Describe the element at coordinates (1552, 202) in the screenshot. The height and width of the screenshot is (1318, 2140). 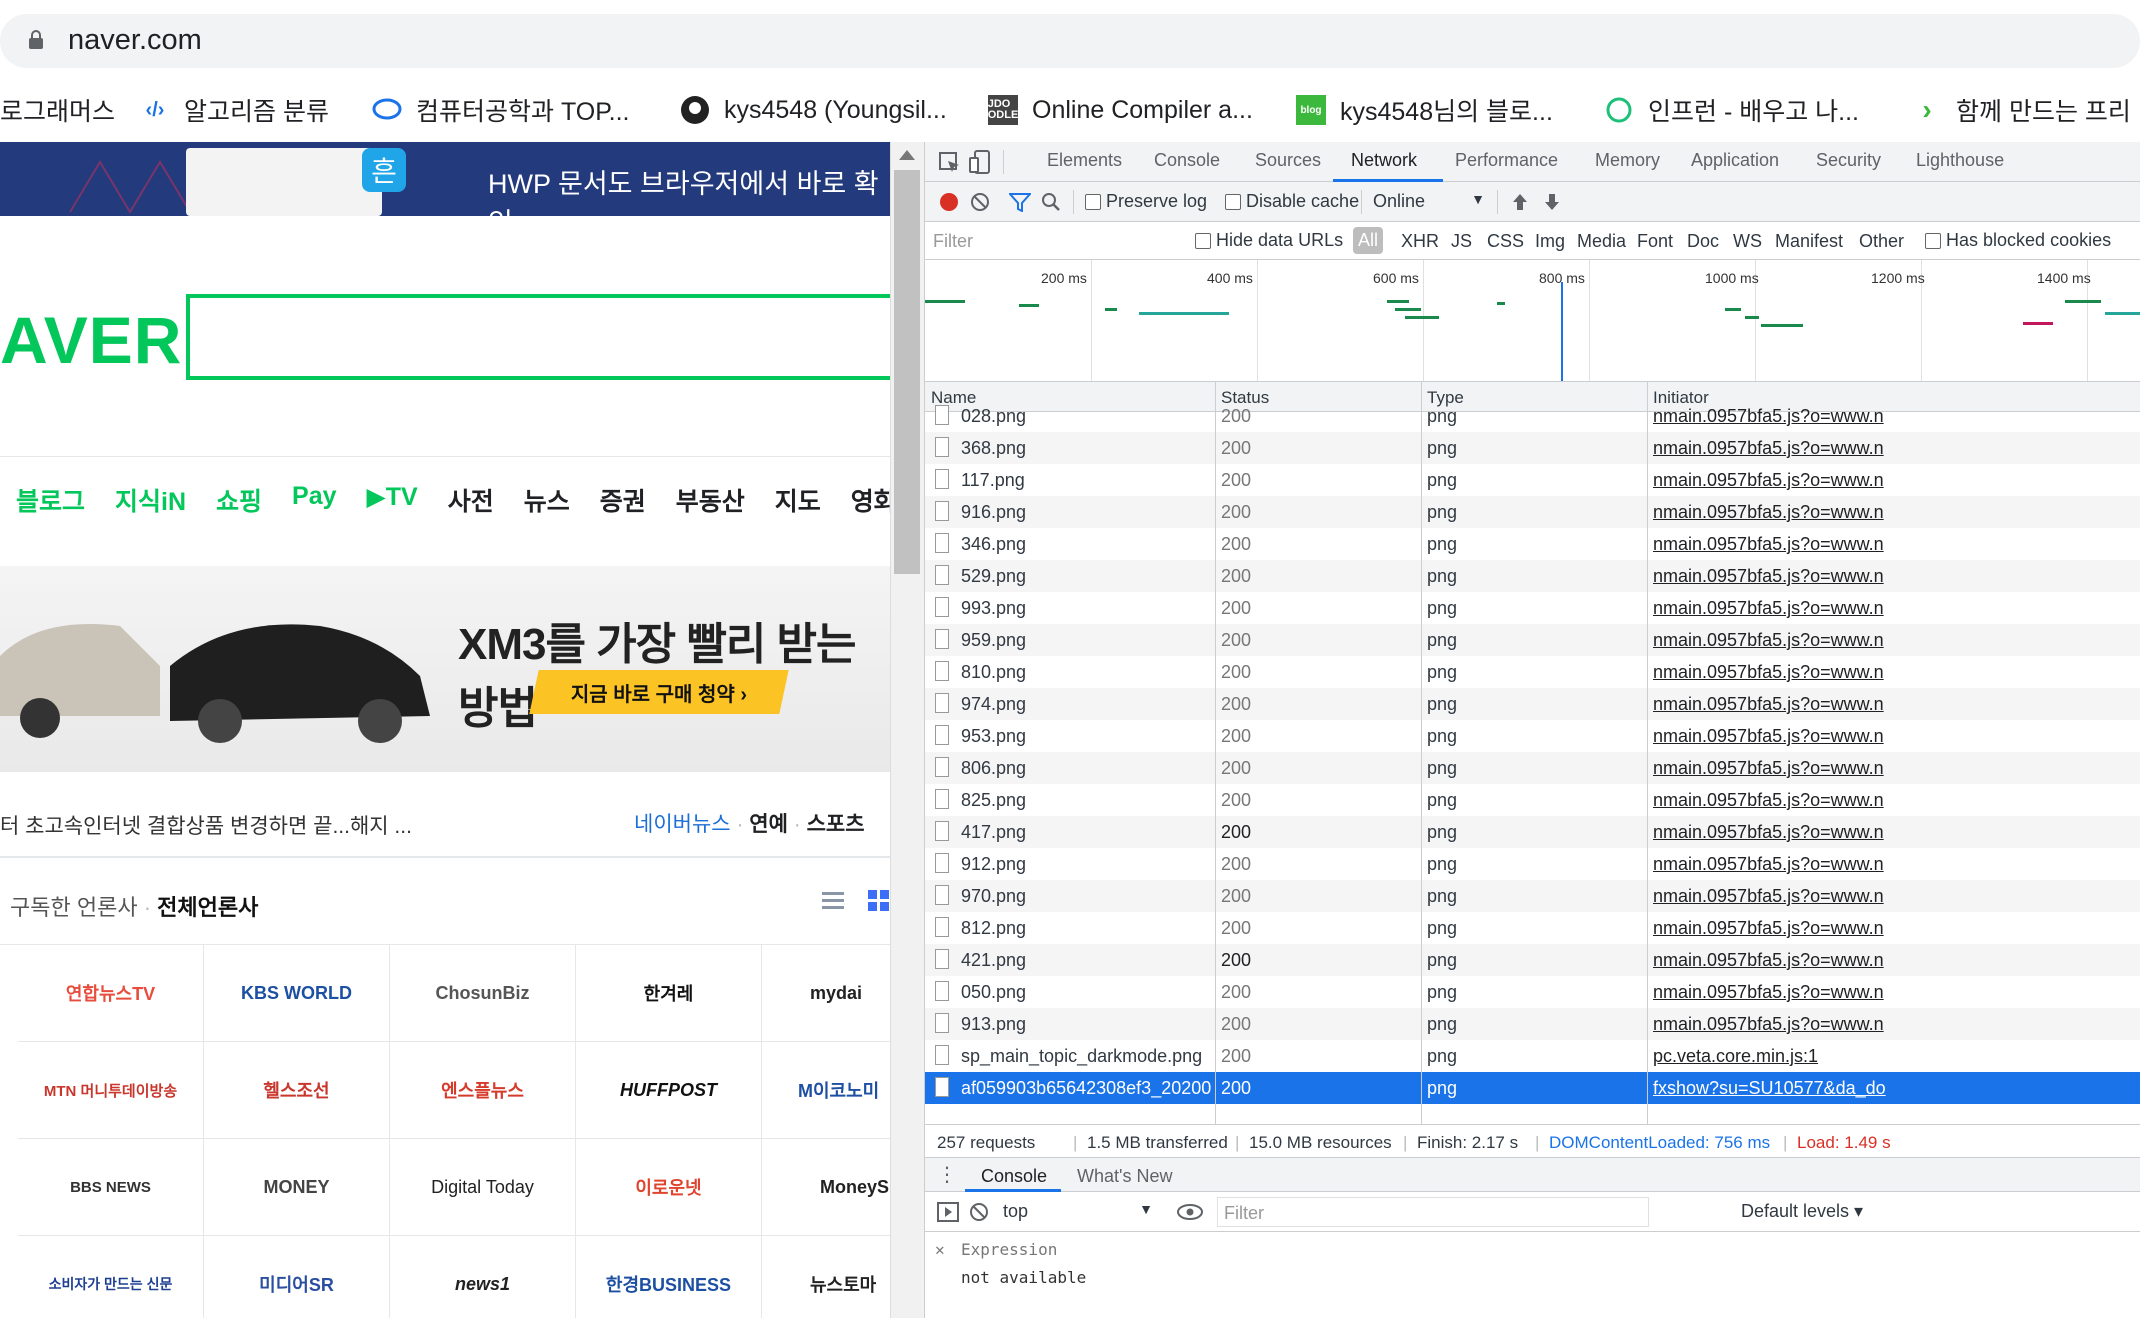
I see `export-har-icon` at that location.